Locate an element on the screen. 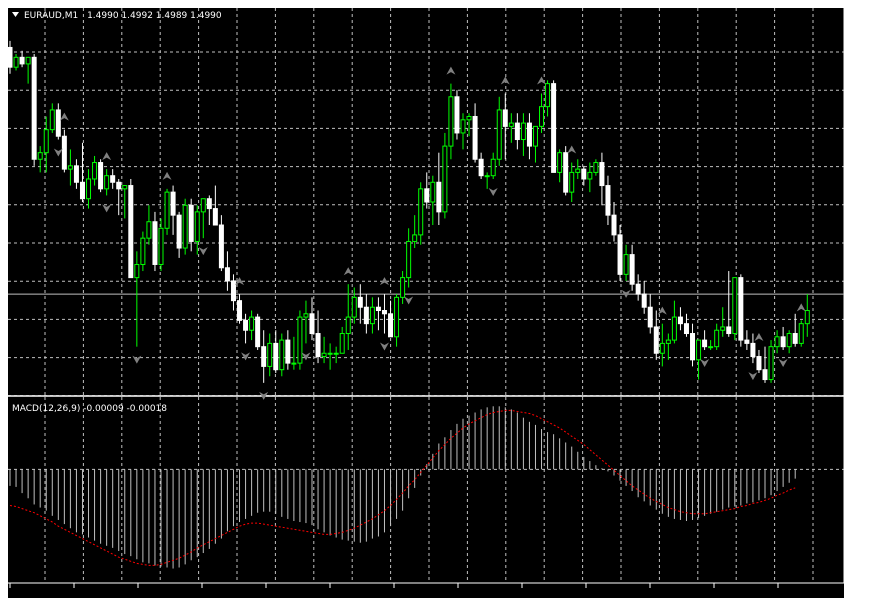  time-label: 17 Nov 13:45 is located at coordinates (616, 604).